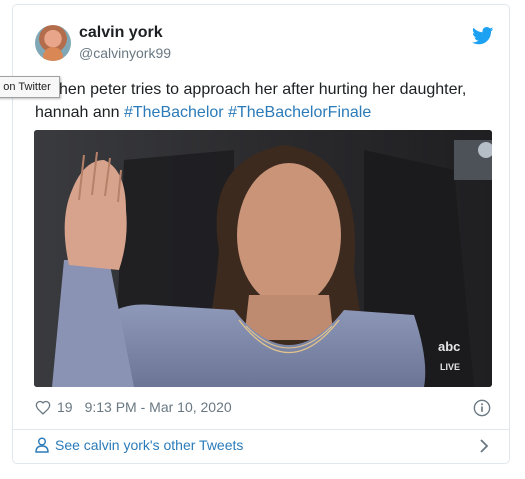 The width and height of the screenshot is (525, 479). Describe the element at coordinates (43, 407) in the screenshot. I see `heart-icon` at that location.